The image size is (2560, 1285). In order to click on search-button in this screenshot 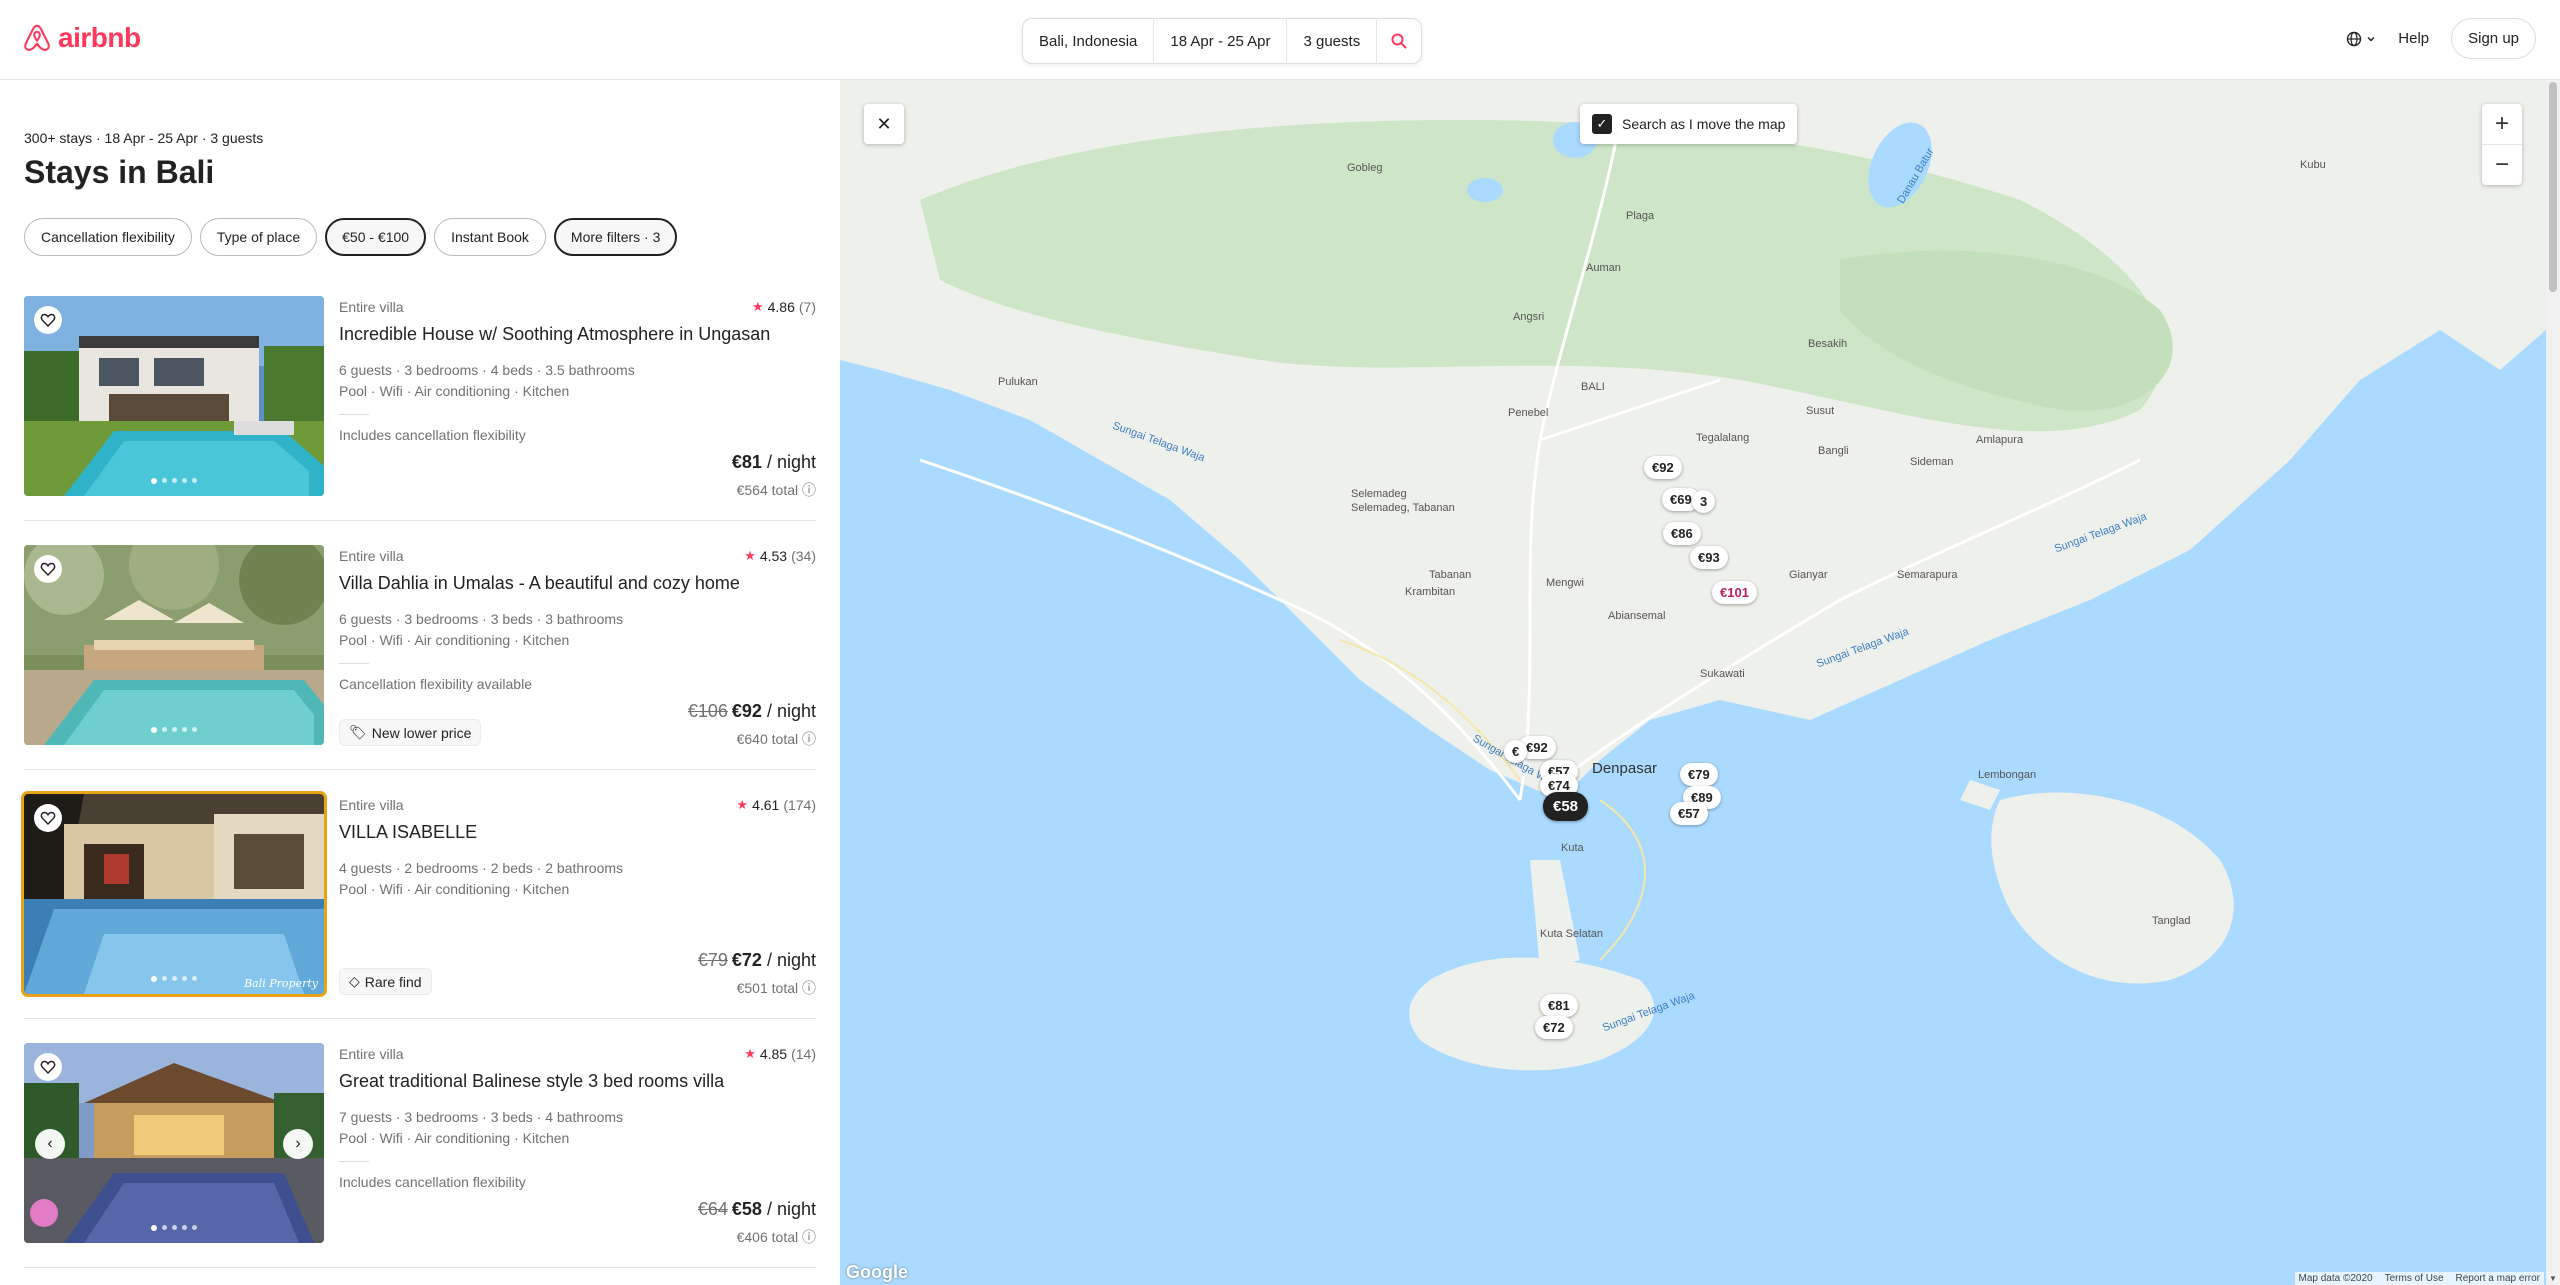, I will do `click(1399, 41)`.